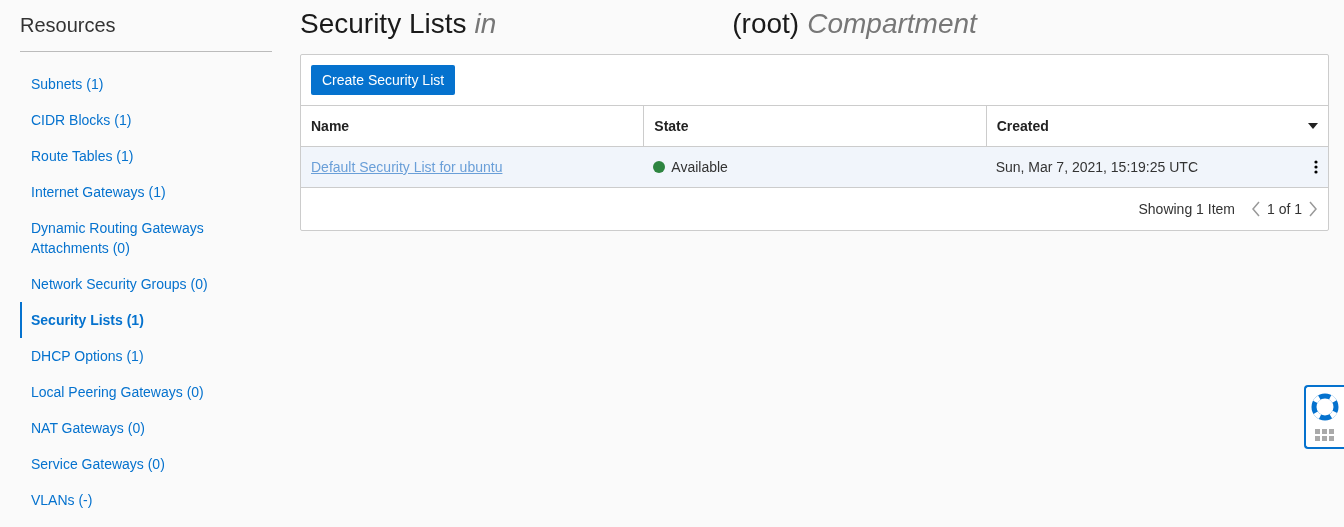  Describe the element at coordinates (1316, 167) in the screenshot. I see `more-icon` at that location.